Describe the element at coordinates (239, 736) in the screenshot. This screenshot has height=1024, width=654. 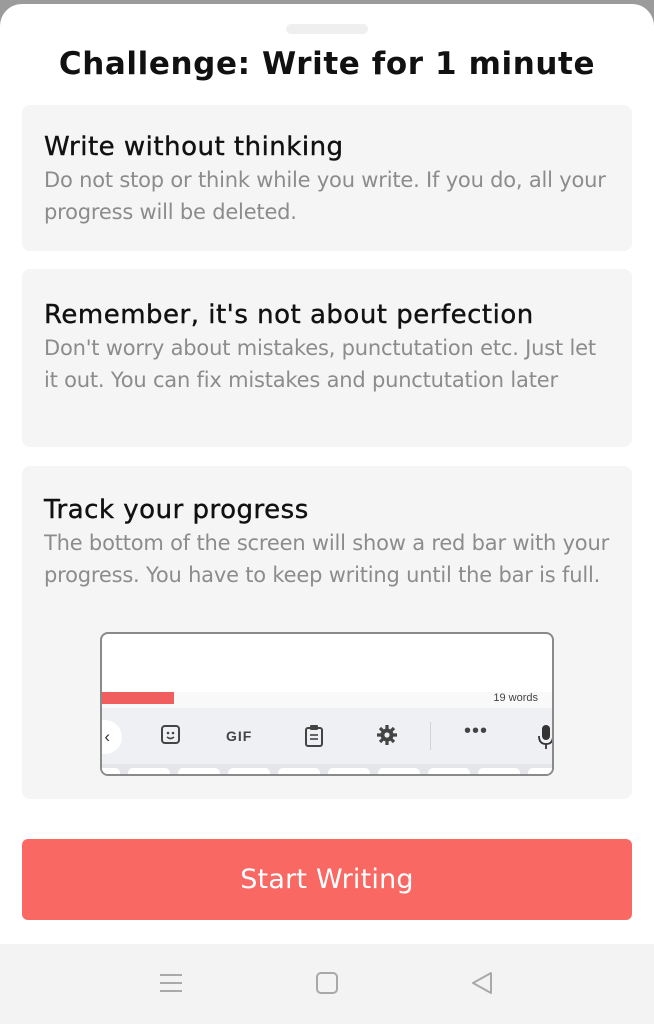
I see `gif-icon: GIF` at that location.